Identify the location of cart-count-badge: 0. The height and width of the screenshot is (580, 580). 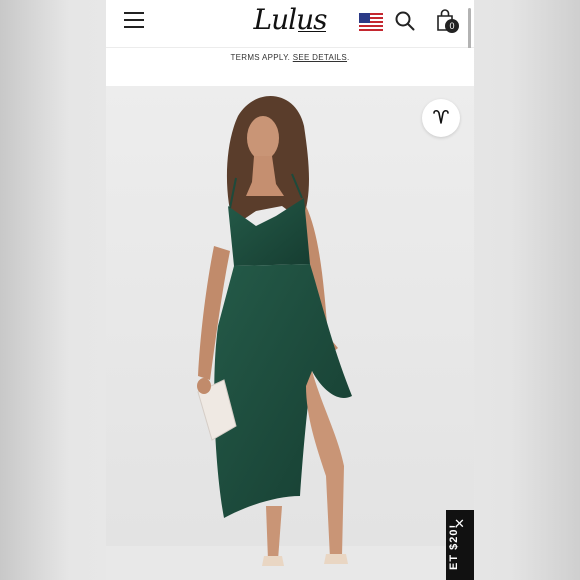
(452, 26).